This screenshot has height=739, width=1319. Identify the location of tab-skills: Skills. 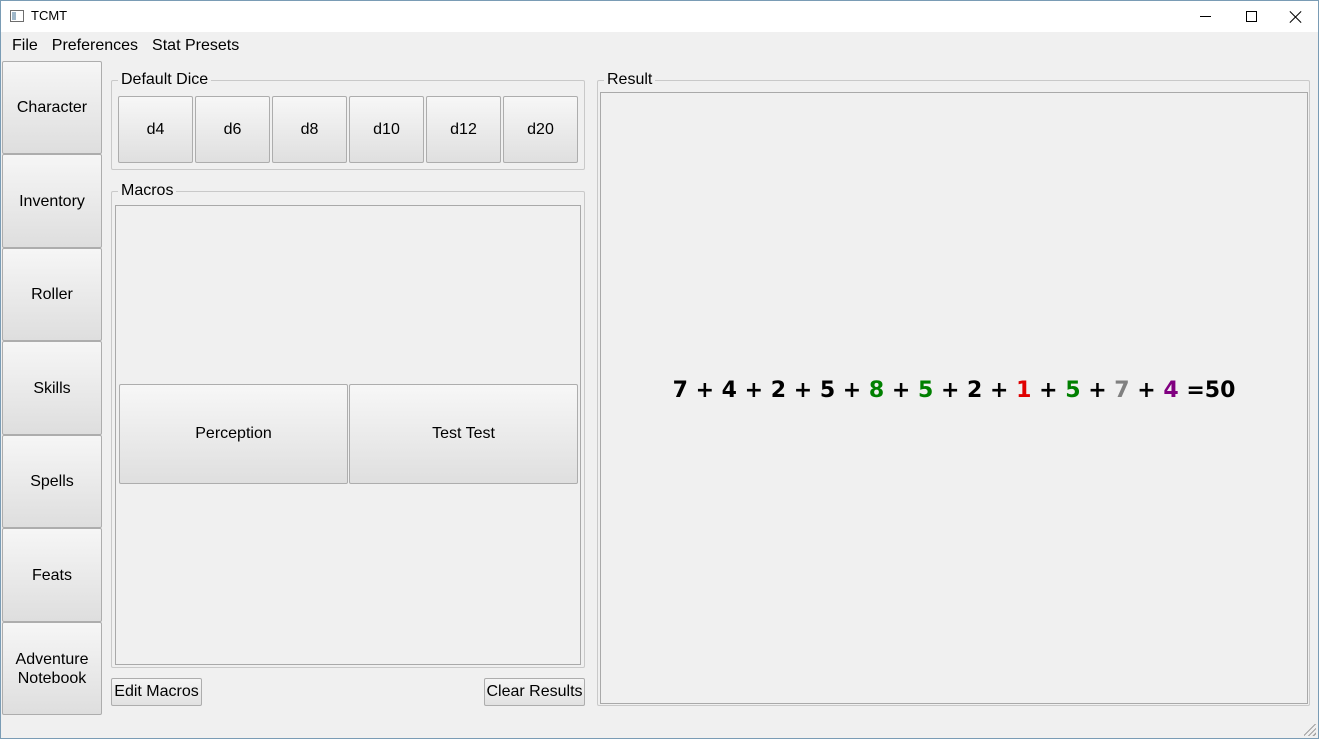
(52, 388).